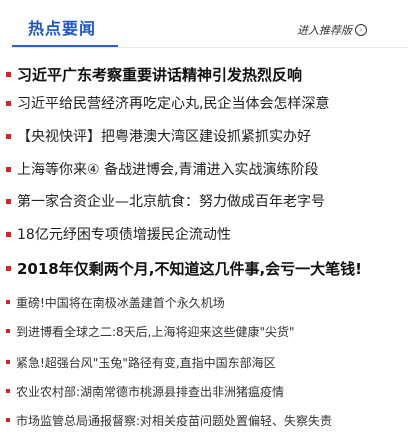 The width and height of the screenshot is (418, 438). I want to click on news-item: 农业农村部:湖南常德市桃源县排查出非洲猪瘟疫情, so click(208, 391).